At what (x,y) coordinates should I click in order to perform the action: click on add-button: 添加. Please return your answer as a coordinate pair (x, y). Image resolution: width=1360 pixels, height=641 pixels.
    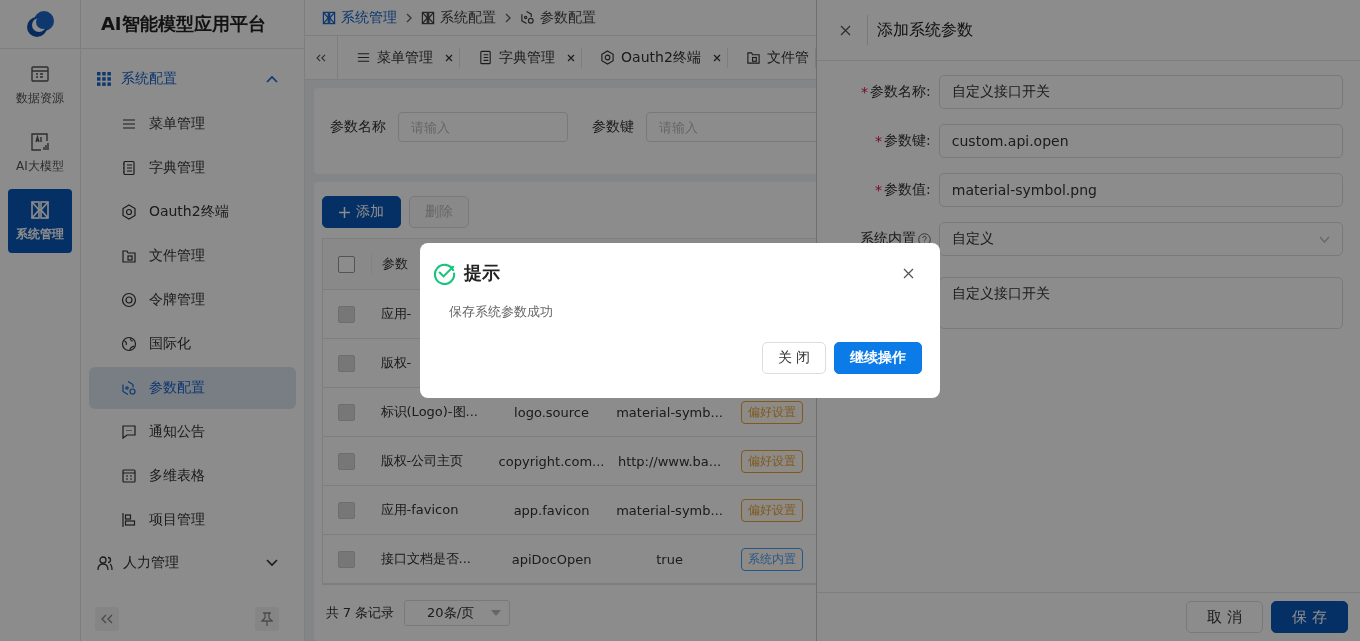
    Looking at the image, I should click on (361, 212).